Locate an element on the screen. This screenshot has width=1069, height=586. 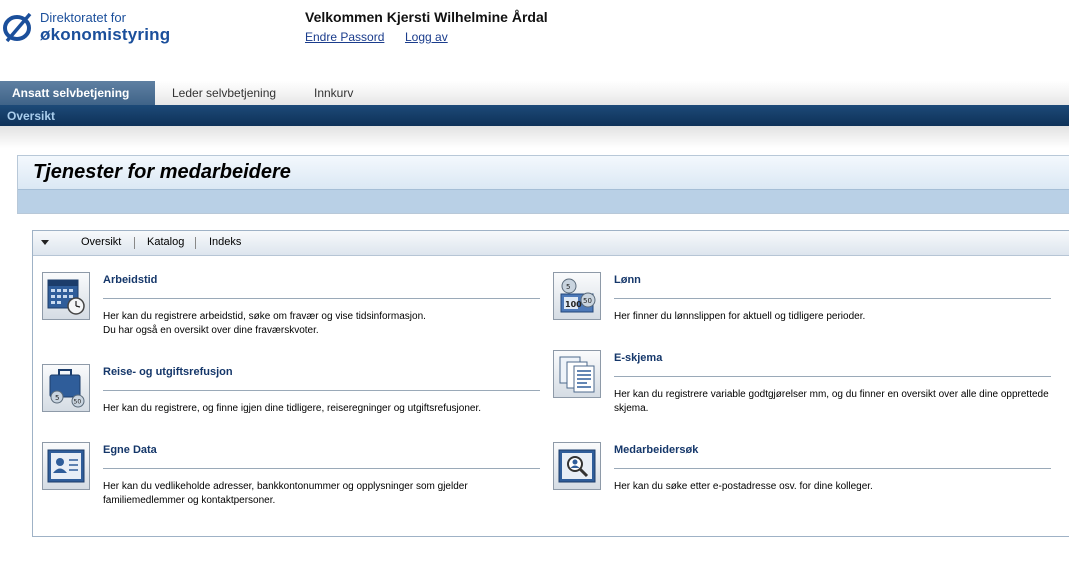
page-title-panel: Tjenester for medarbeidere is located at coordinates (543, 184).